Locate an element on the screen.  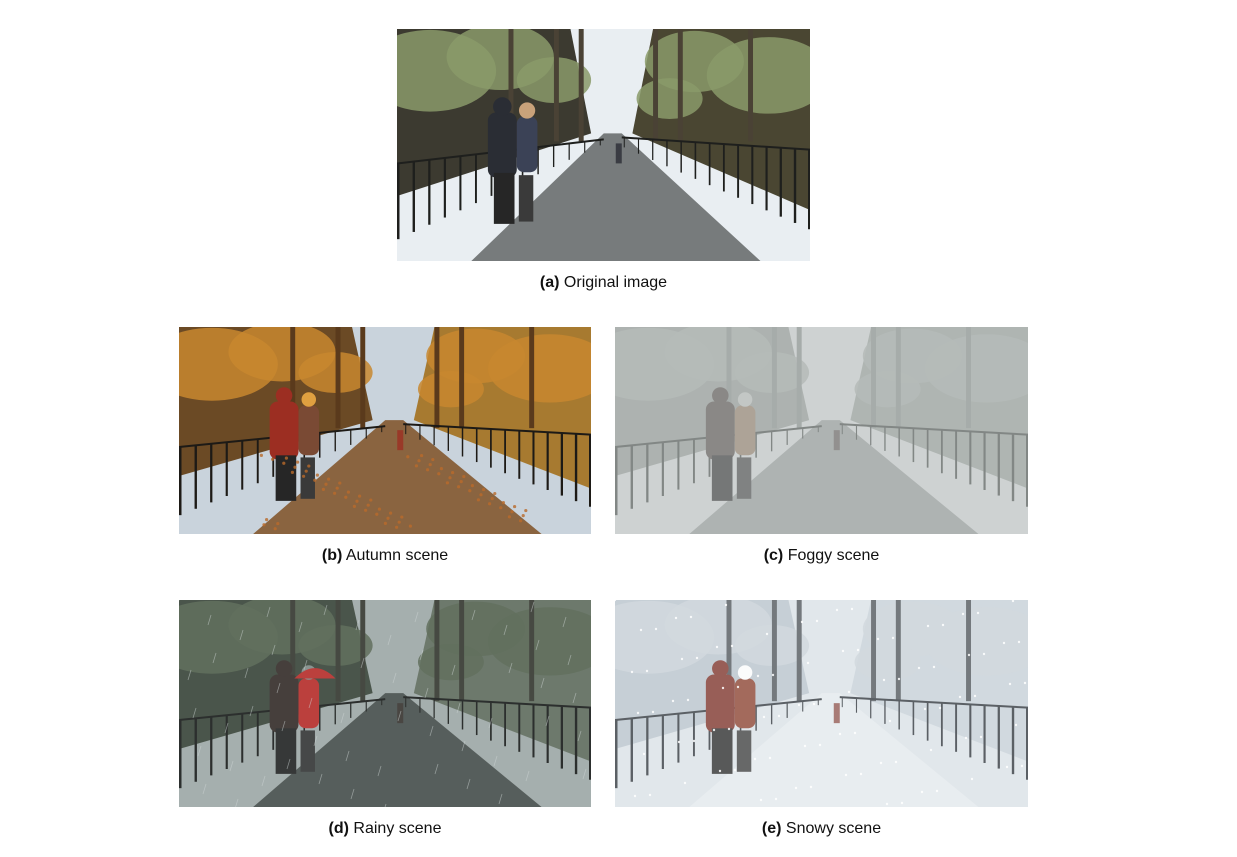
scene-image-snowy is located at coordinates (821, 703).